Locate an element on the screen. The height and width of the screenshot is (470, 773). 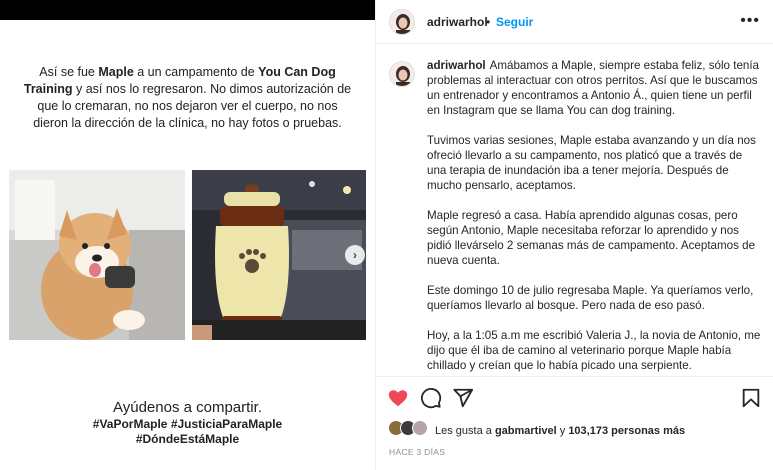
dog-photo is located at coordinates (97, 255).